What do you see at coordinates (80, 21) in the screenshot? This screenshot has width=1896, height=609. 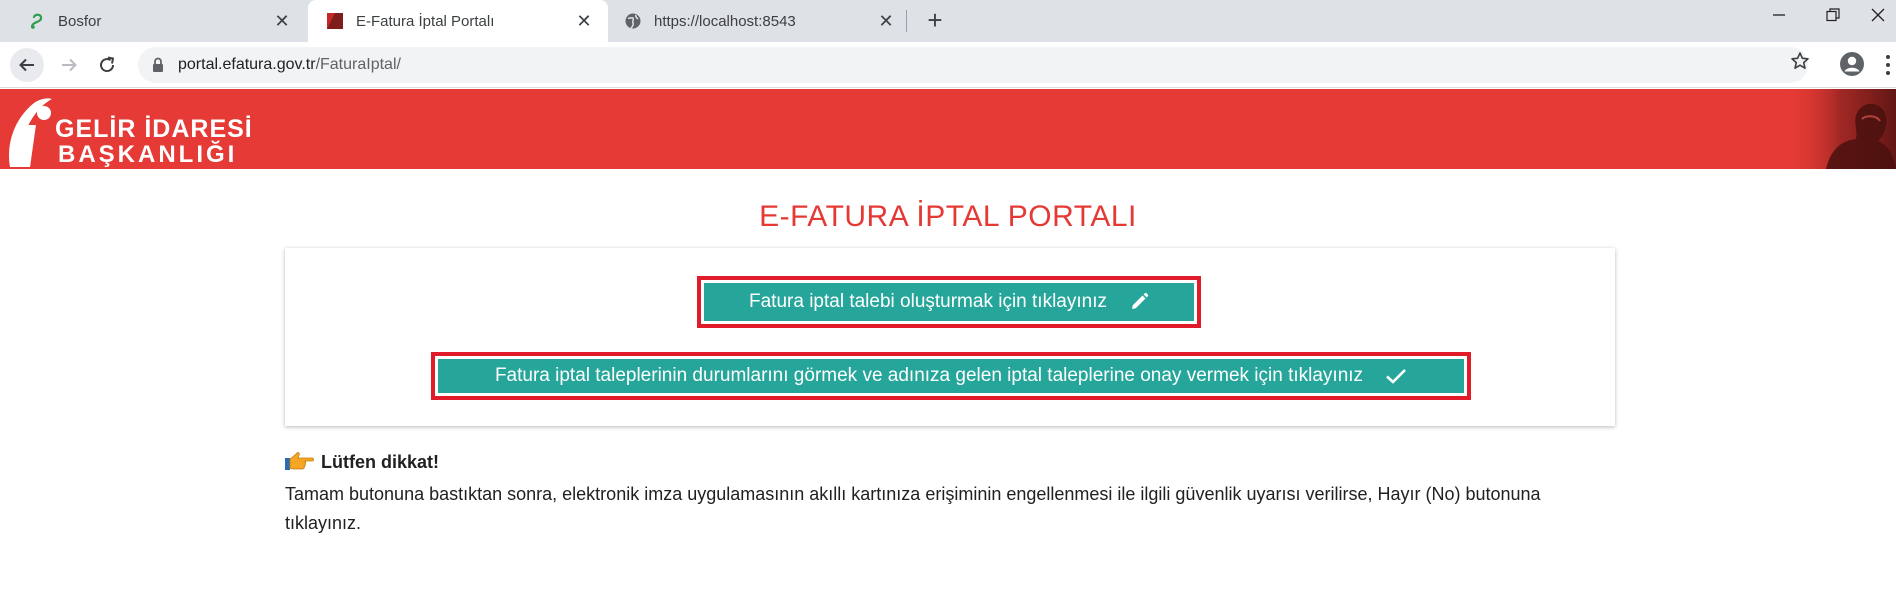 I see `tab-title: Bosfor` at bounding box center [80, 21].